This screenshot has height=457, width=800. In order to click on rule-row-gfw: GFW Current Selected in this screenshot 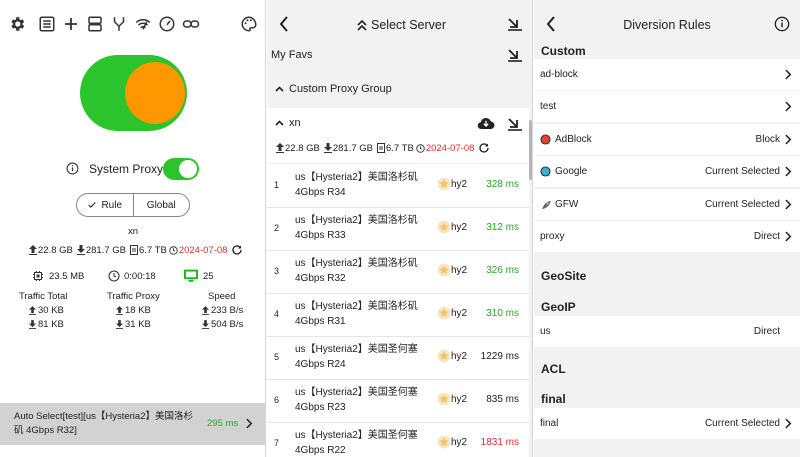, I will do `click(667, 204)`.